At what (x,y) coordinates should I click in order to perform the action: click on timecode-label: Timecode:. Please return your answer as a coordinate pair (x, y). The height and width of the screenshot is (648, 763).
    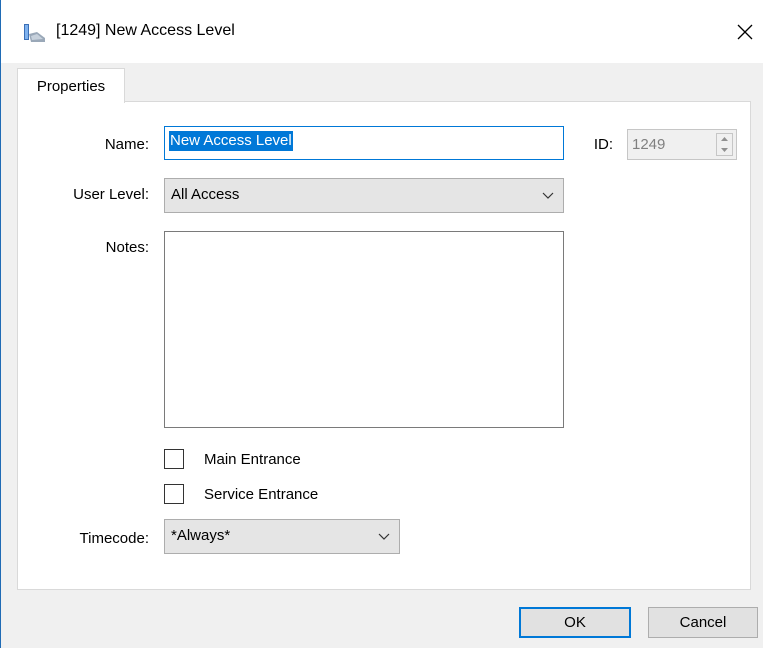
    Looking at the image, I should click on (114, 538).